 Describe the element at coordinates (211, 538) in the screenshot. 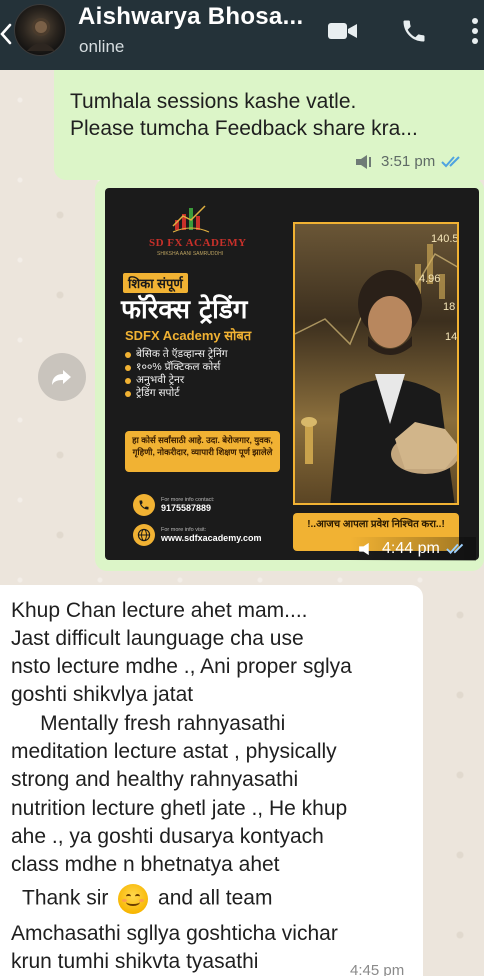

I see `website-url: www.sdfxacademy.com` at that location.